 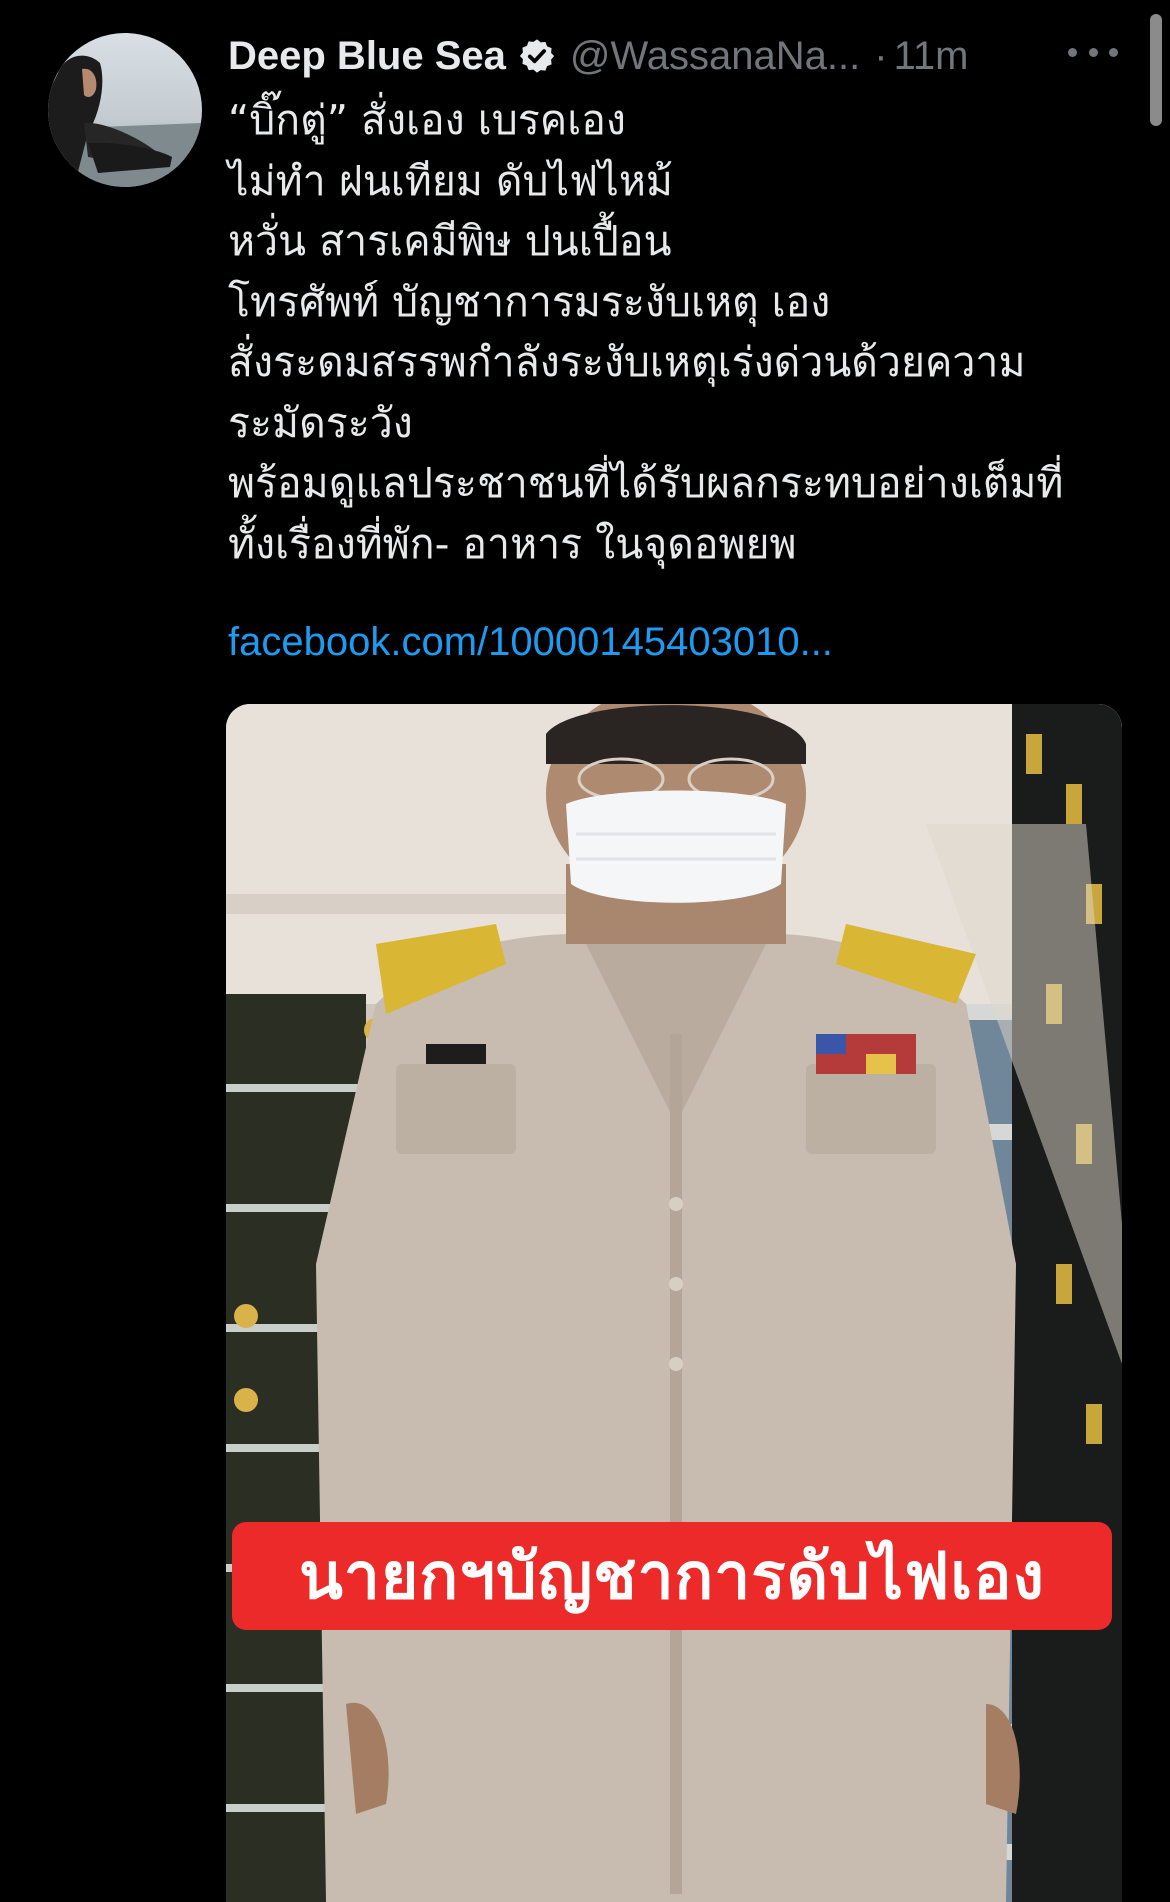 I want to click on tweet-text-line: “บิ๊กตู่” สั่งเอง เบรคเอง, so click(x=427, y=120).